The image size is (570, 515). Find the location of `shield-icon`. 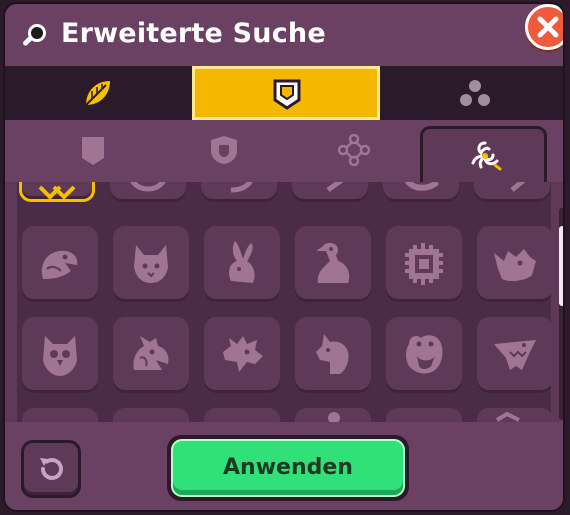

shield-icon is located at coordinates (287, 94).